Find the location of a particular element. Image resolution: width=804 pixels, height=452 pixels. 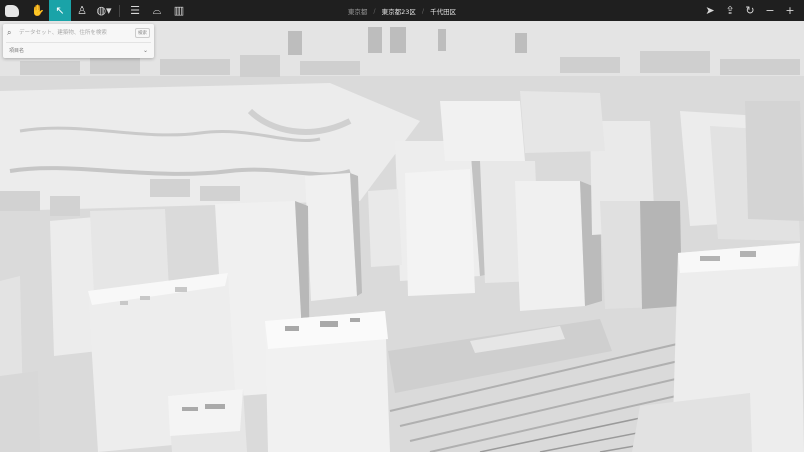

cursor-tool-icon: ↖ is located at coordinates (60, 10).